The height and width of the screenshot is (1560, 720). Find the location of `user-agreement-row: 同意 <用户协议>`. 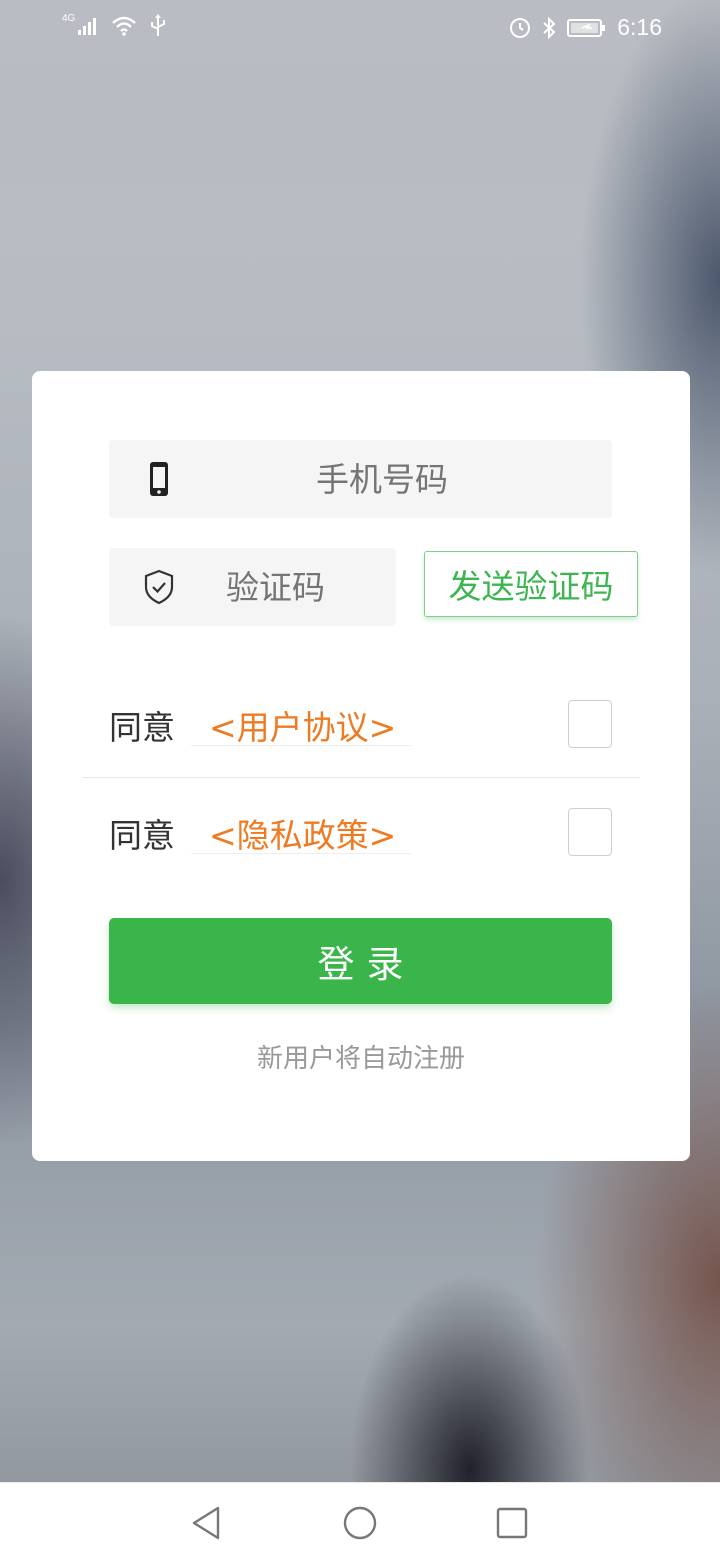

user-agreement-row: 同意 <用户协议> is located at coordinates (360, 725).